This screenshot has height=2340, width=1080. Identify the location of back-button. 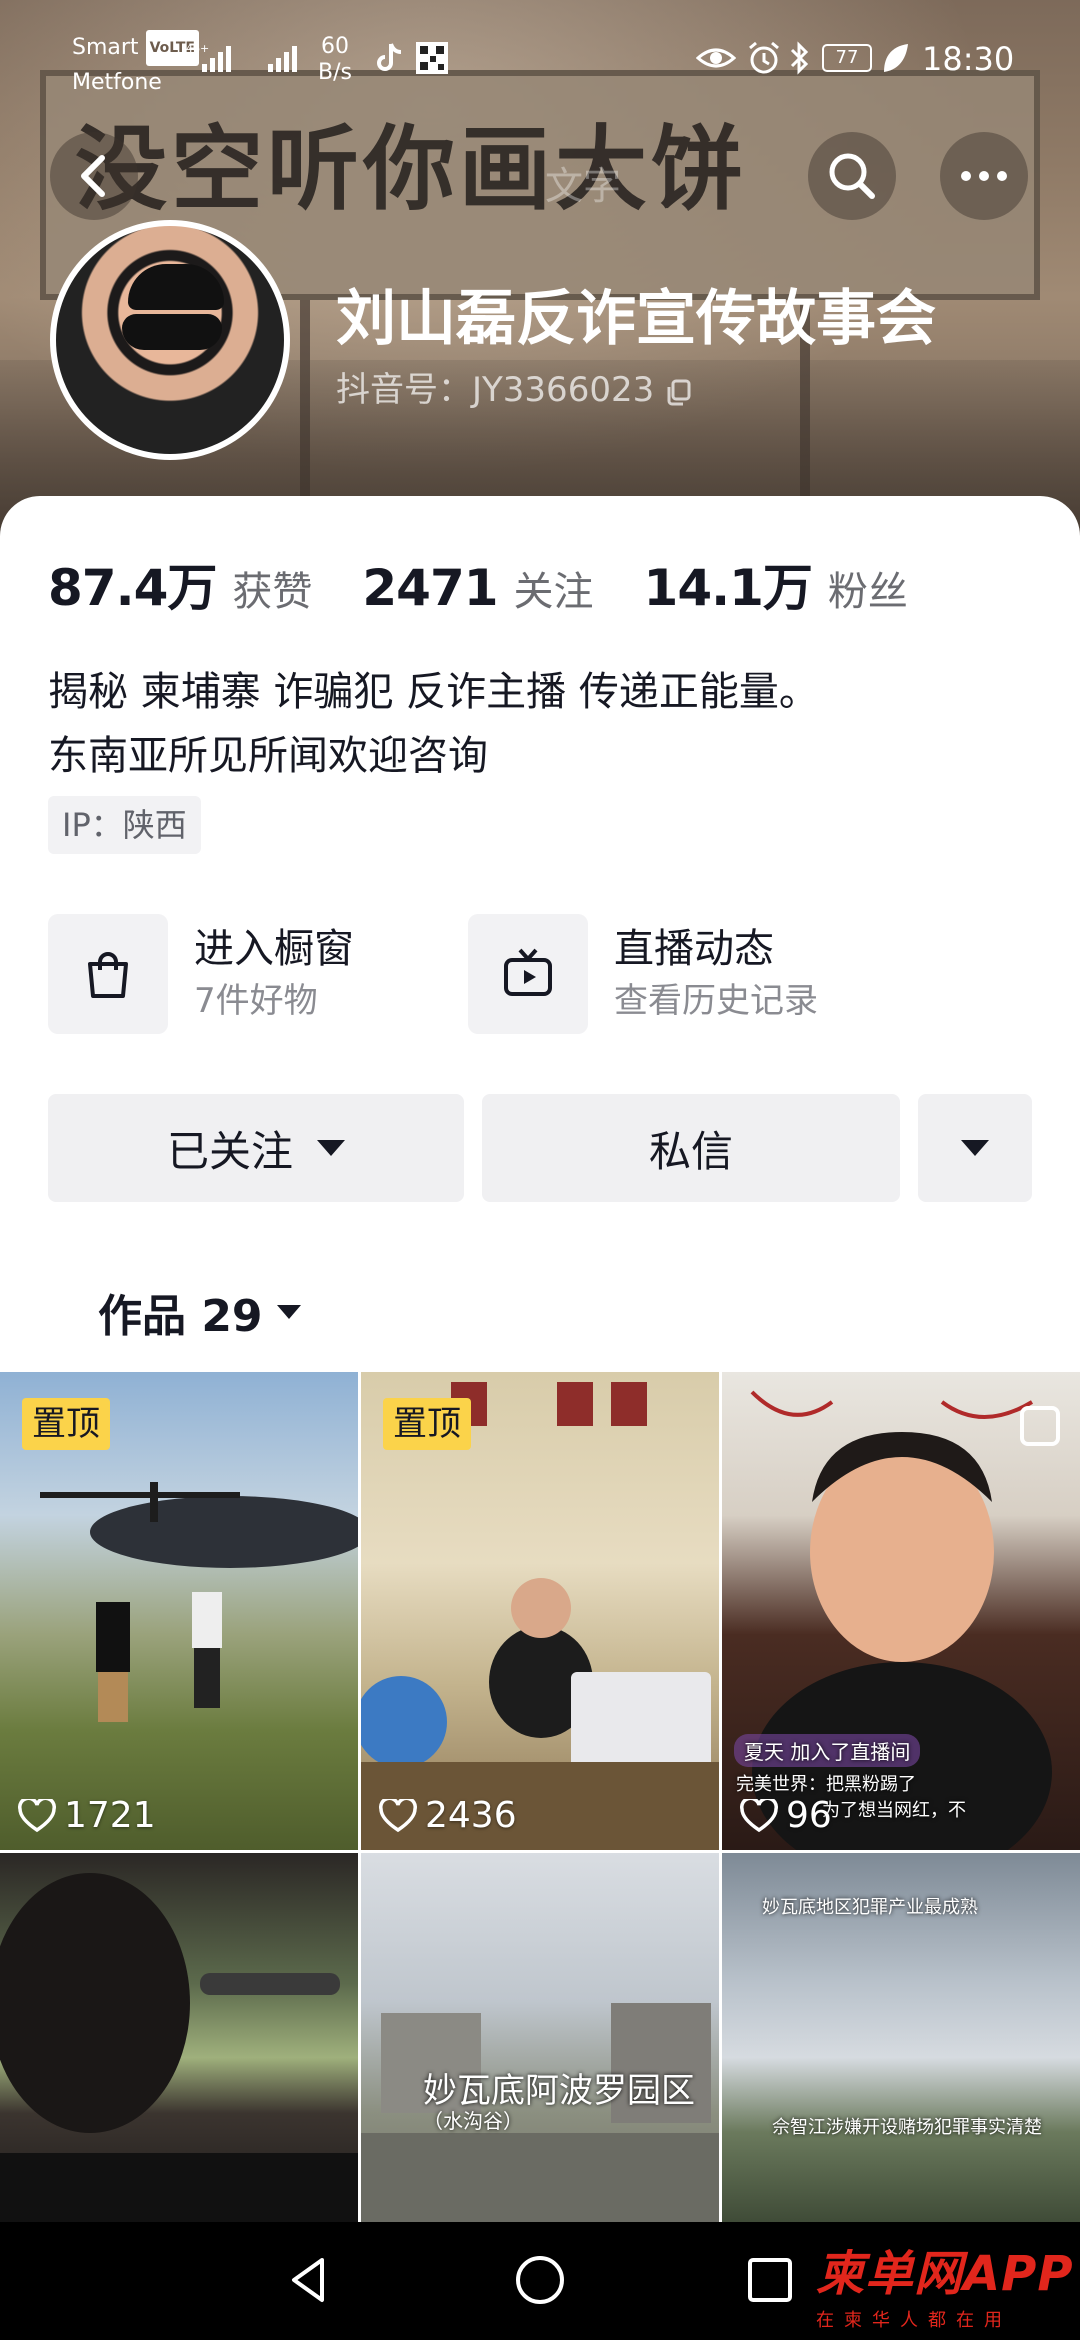
(94, 176).